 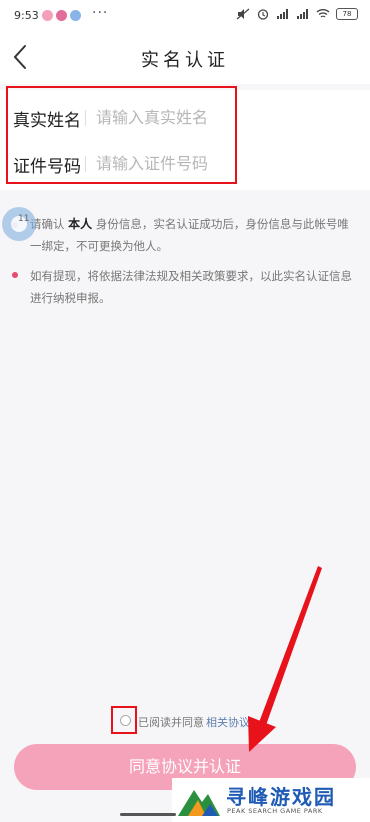 I want to click on watermark-subtitle: PEAK SEARCH GAME PARK, so click(x=275, y=811).